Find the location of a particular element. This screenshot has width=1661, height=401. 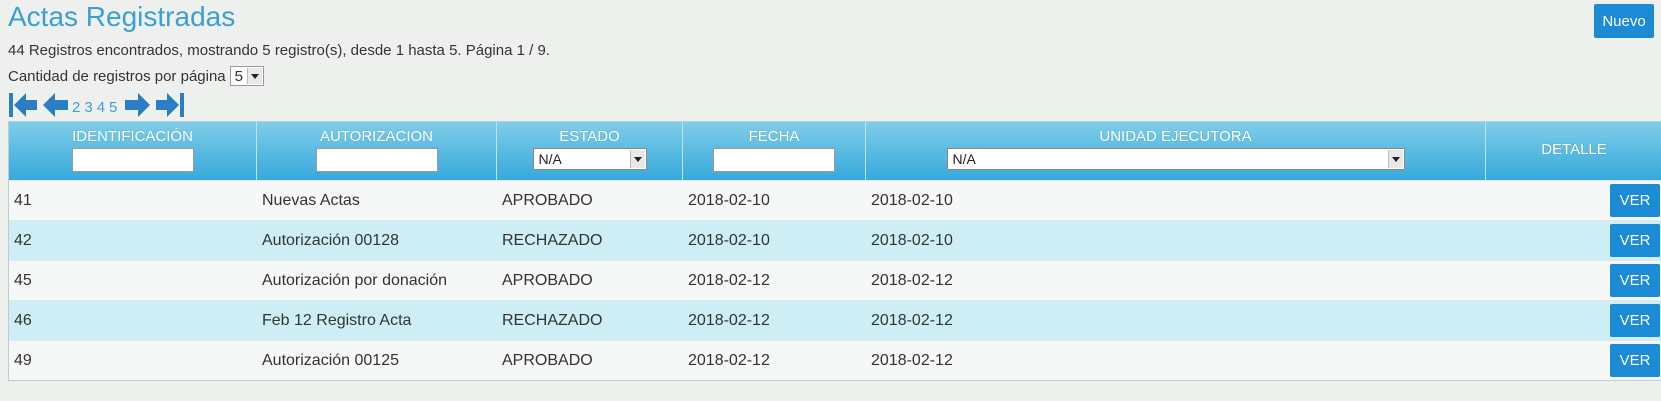

unidad-filter-select: N/A is located at coordinates (1175, 159).